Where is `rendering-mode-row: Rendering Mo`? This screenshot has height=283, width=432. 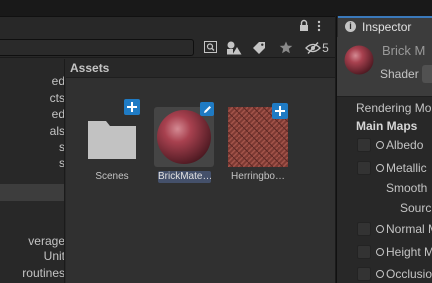 rendering-mode-row: Rendering Mo is located at coordinates (384, 108).